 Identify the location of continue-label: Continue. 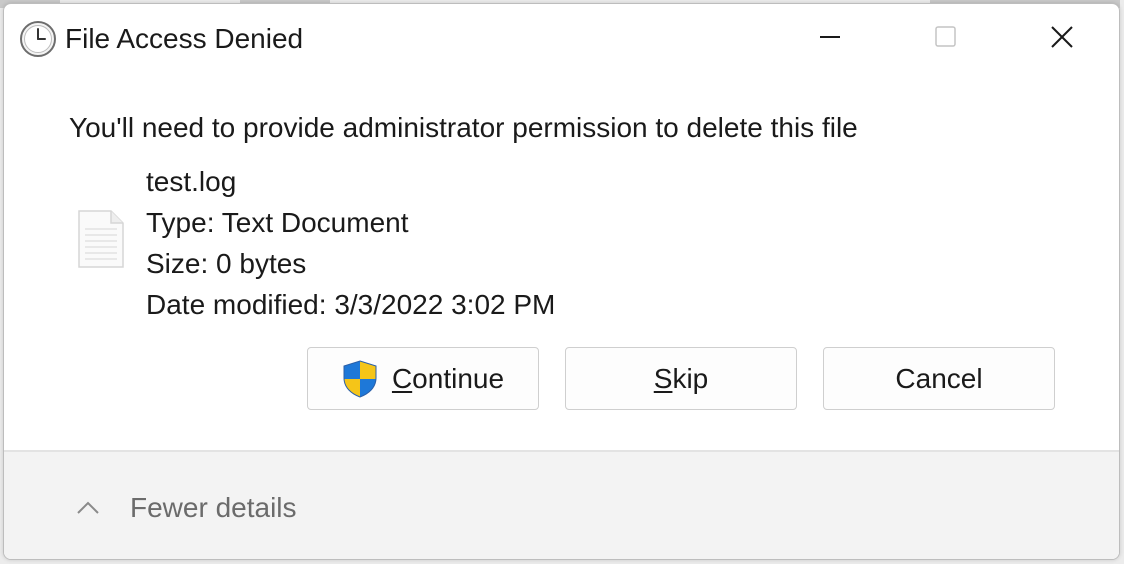
(448, 378).